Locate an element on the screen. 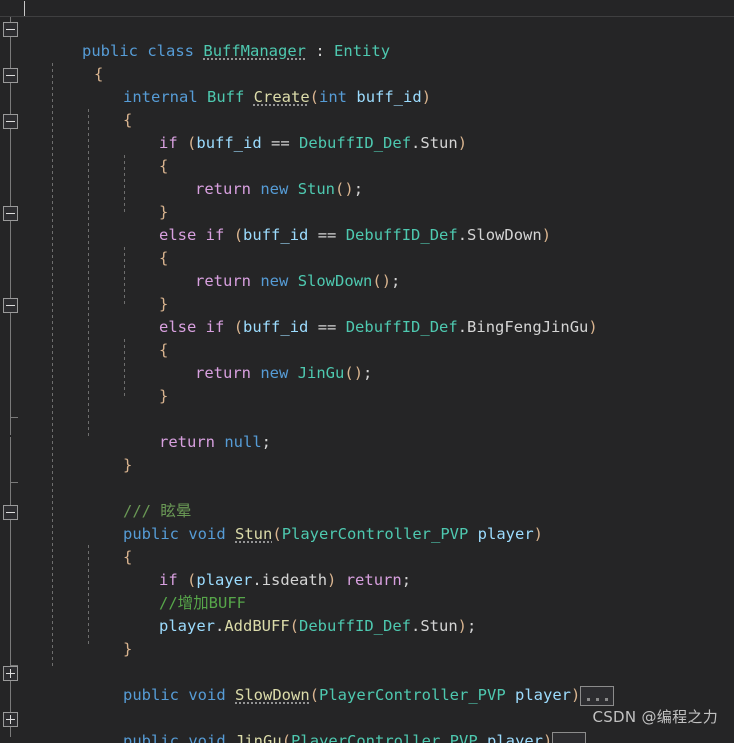  fold-toggle-if-stun is located at coordinates (10, 121).